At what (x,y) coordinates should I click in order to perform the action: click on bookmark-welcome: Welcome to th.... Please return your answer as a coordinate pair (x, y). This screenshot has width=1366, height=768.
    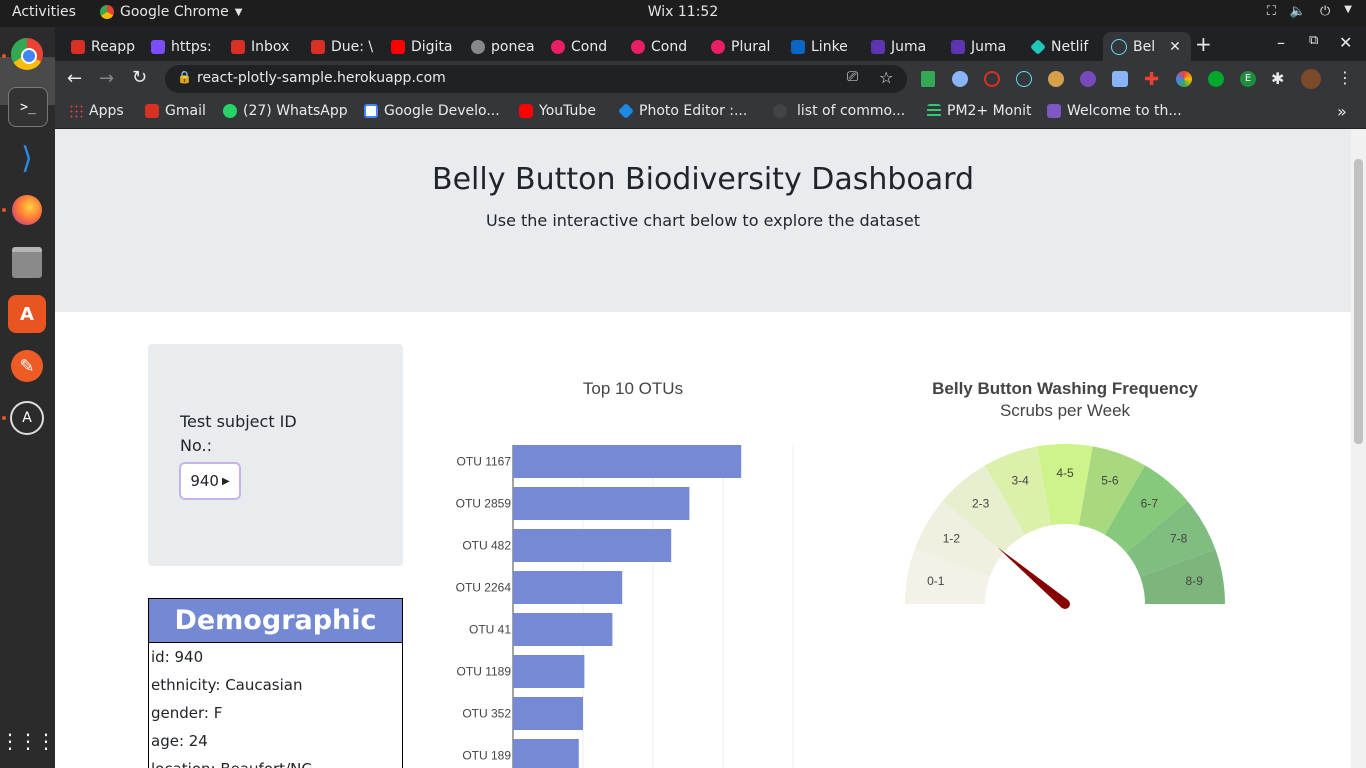
    Looking at the image, I should click on (1114, 111).